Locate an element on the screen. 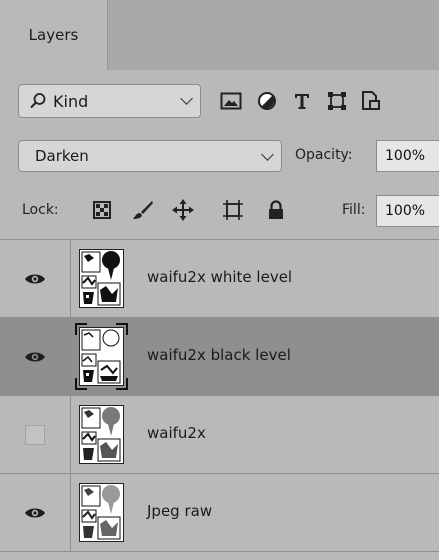 This screenshot has width=439, height=560. layer-name: waifu2x black level is located at coordinates (219, 355).